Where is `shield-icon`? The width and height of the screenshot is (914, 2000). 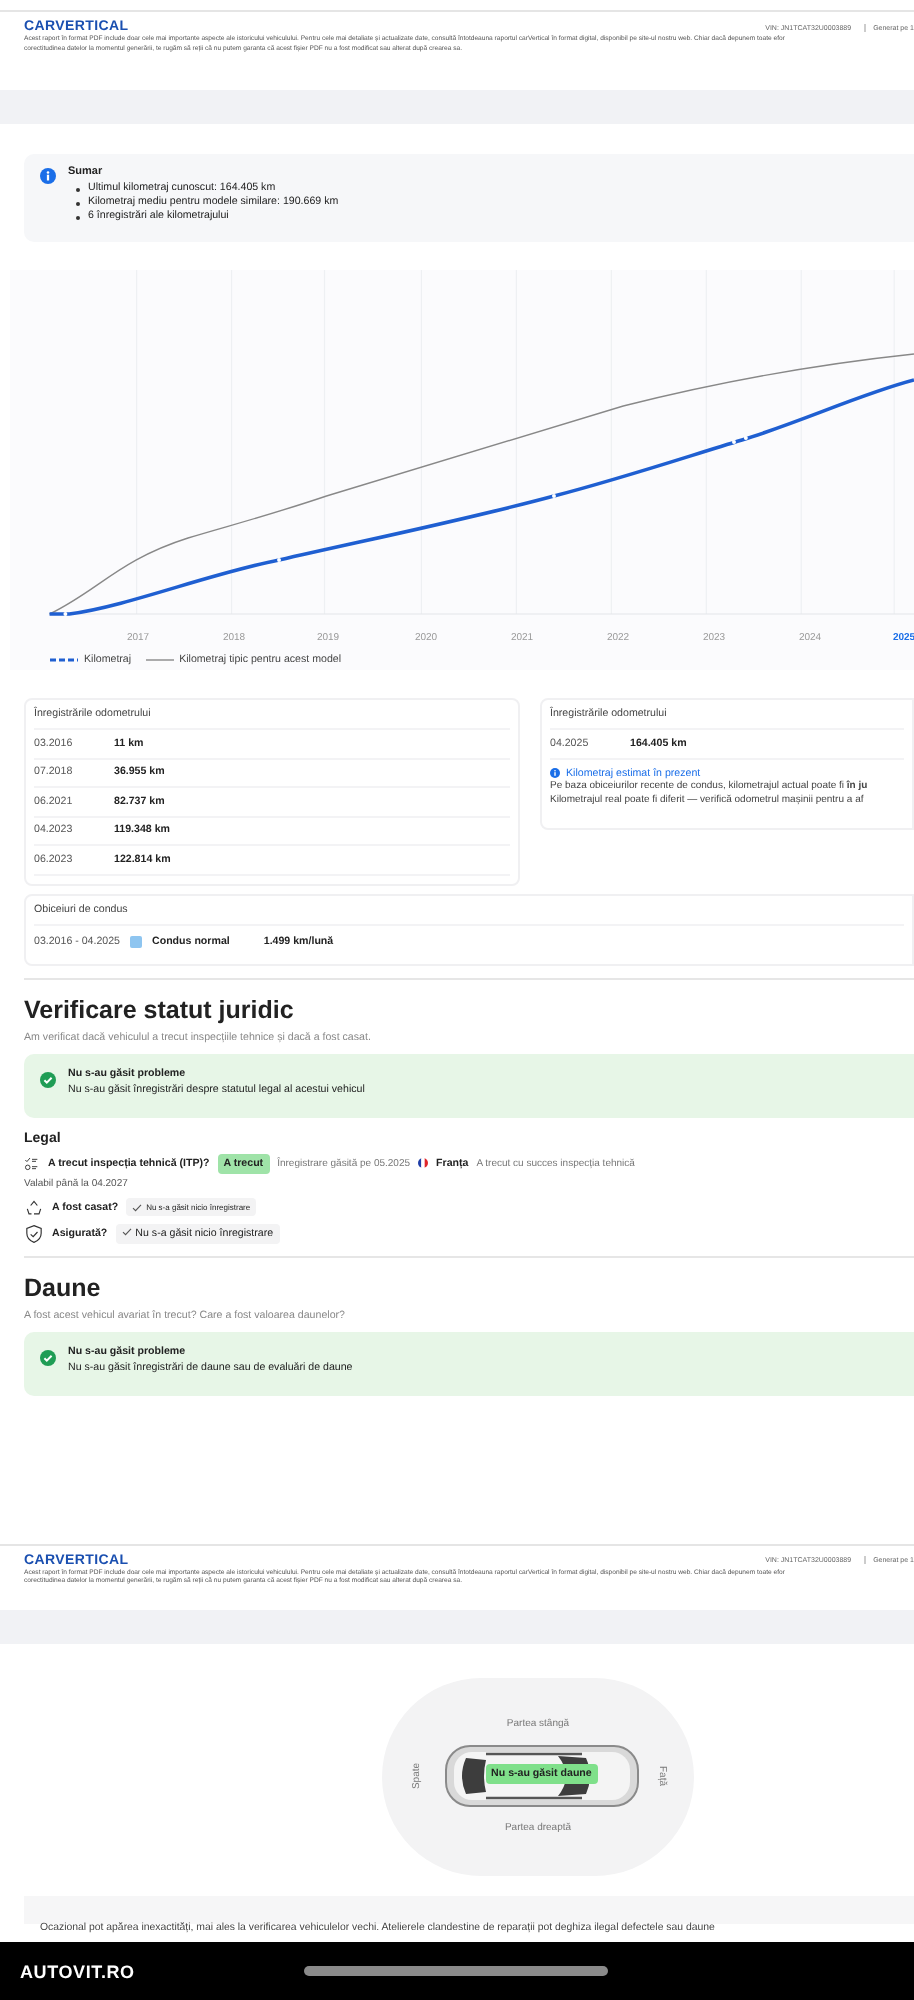
shield-icon is located at coordinates (34, 1233).